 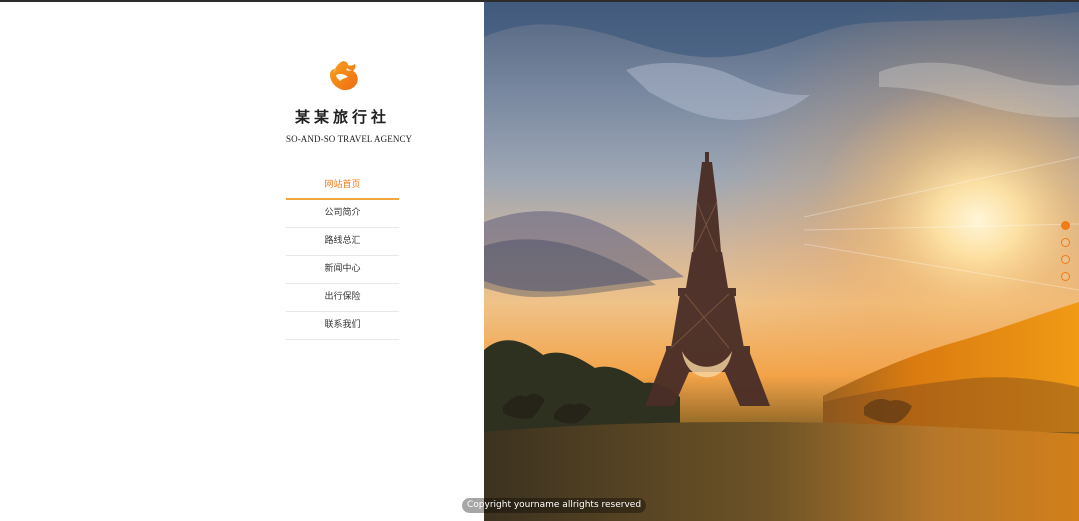 I want to click on horse-head-icon, so click(x=343, y=76).